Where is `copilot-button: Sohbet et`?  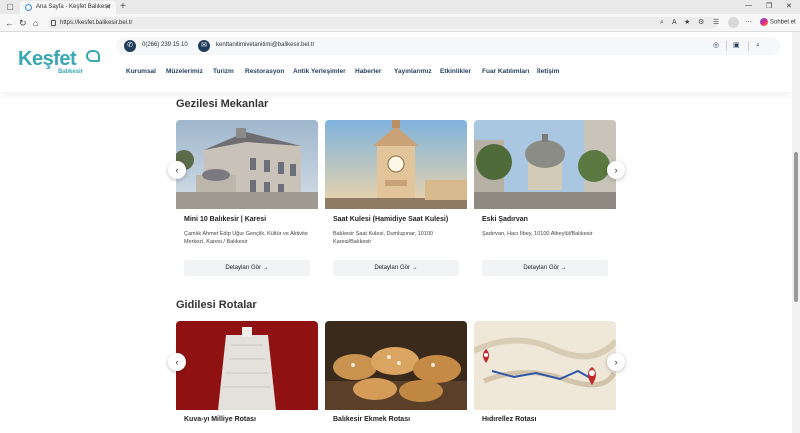
copilot-button: Sohbet et is located at coordinates (778, 22).